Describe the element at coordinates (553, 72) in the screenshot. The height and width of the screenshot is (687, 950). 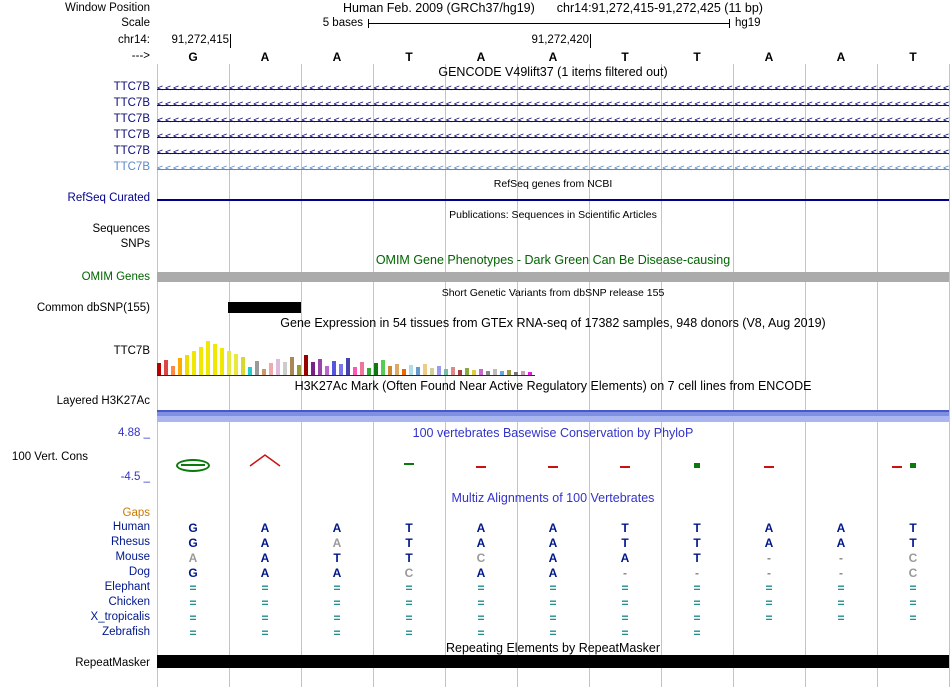
I see `gencode-track-title: GENCODE V49lift37 (1 items filtered out)` at that location.